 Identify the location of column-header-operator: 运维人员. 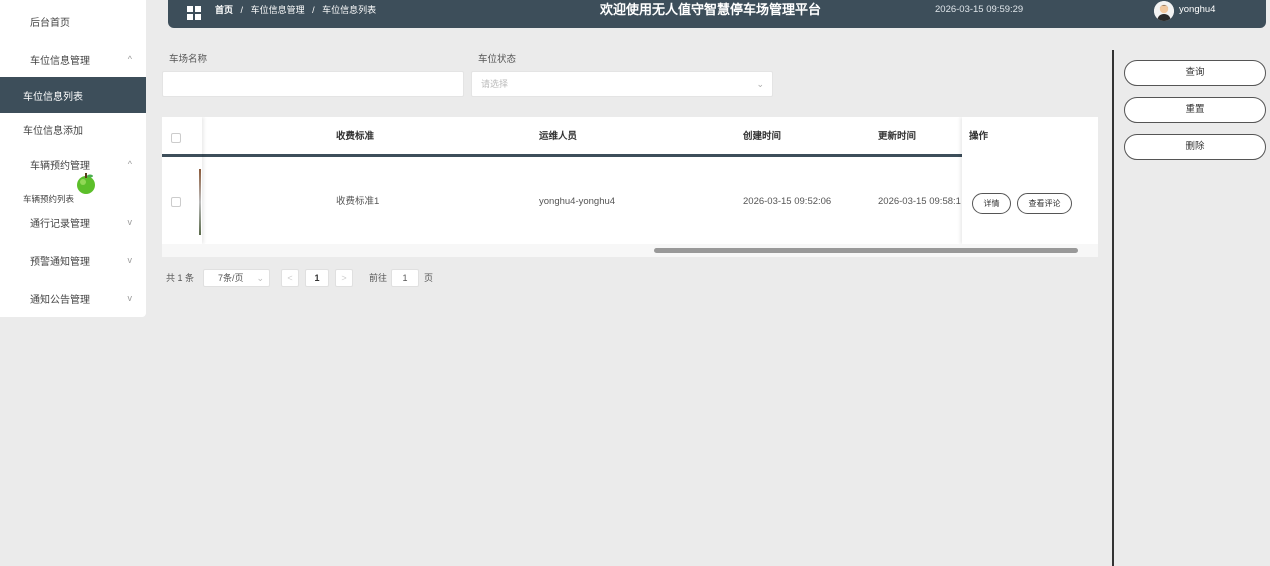
(558, 136).